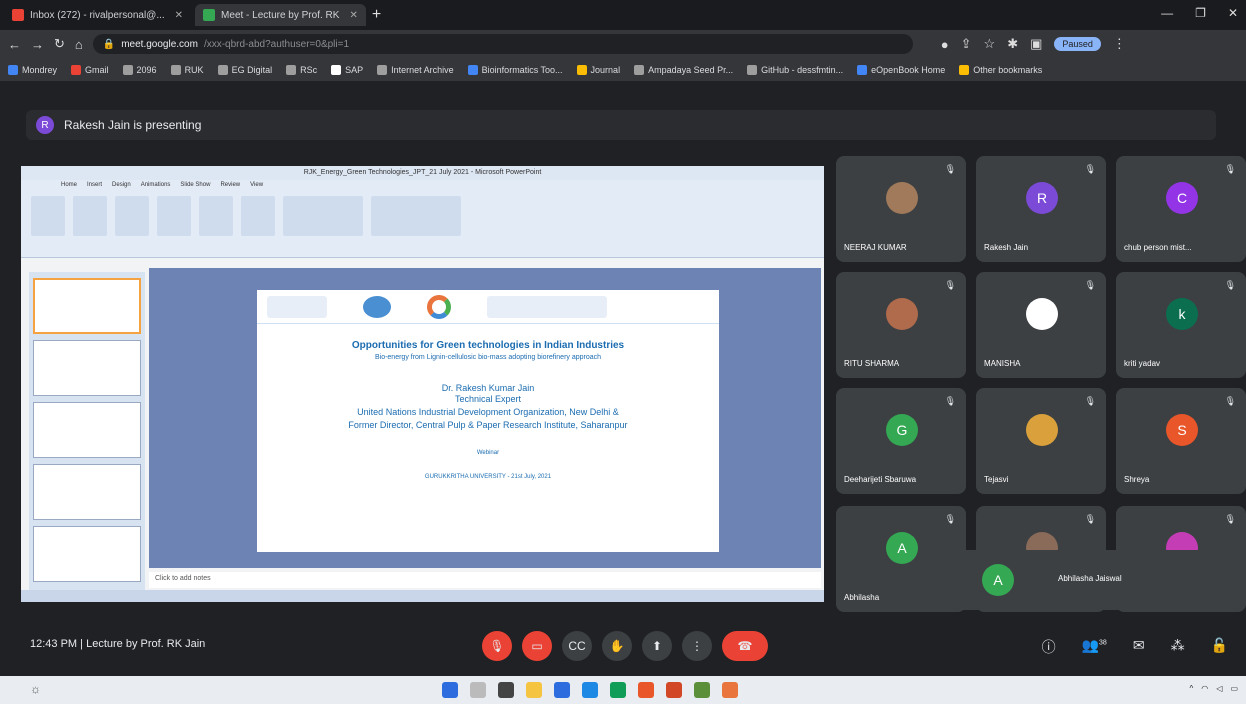 The width and height of the screenshot is (1246, 704). Describe the element at coordinates (90, 69) in the screenshot. I see `bookmark-item: Gmail` at that location.